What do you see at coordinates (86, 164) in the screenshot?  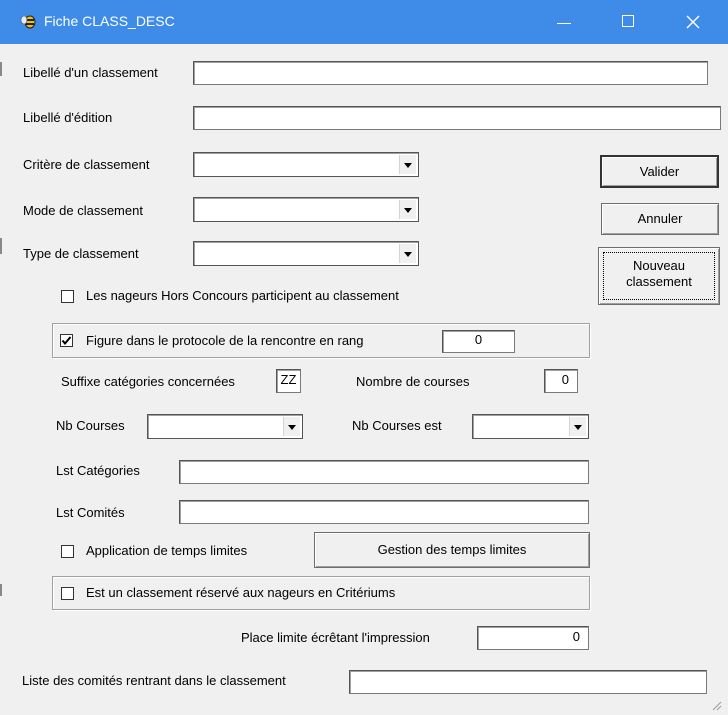 I see `critere-label: Critère de classement` at bounding box center [86, 164].